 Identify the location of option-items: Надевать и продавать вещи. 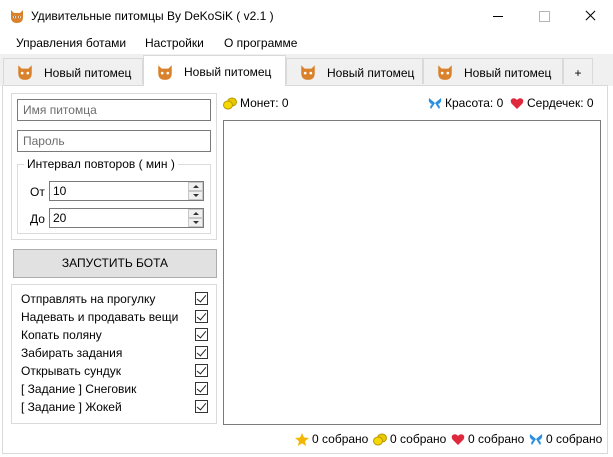
(115, 317).